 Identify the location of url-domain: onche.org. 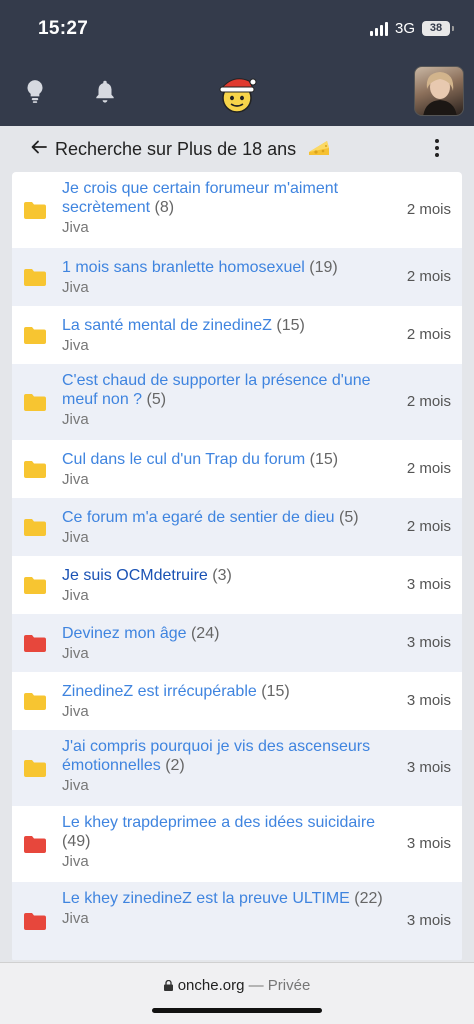
(211, 985).